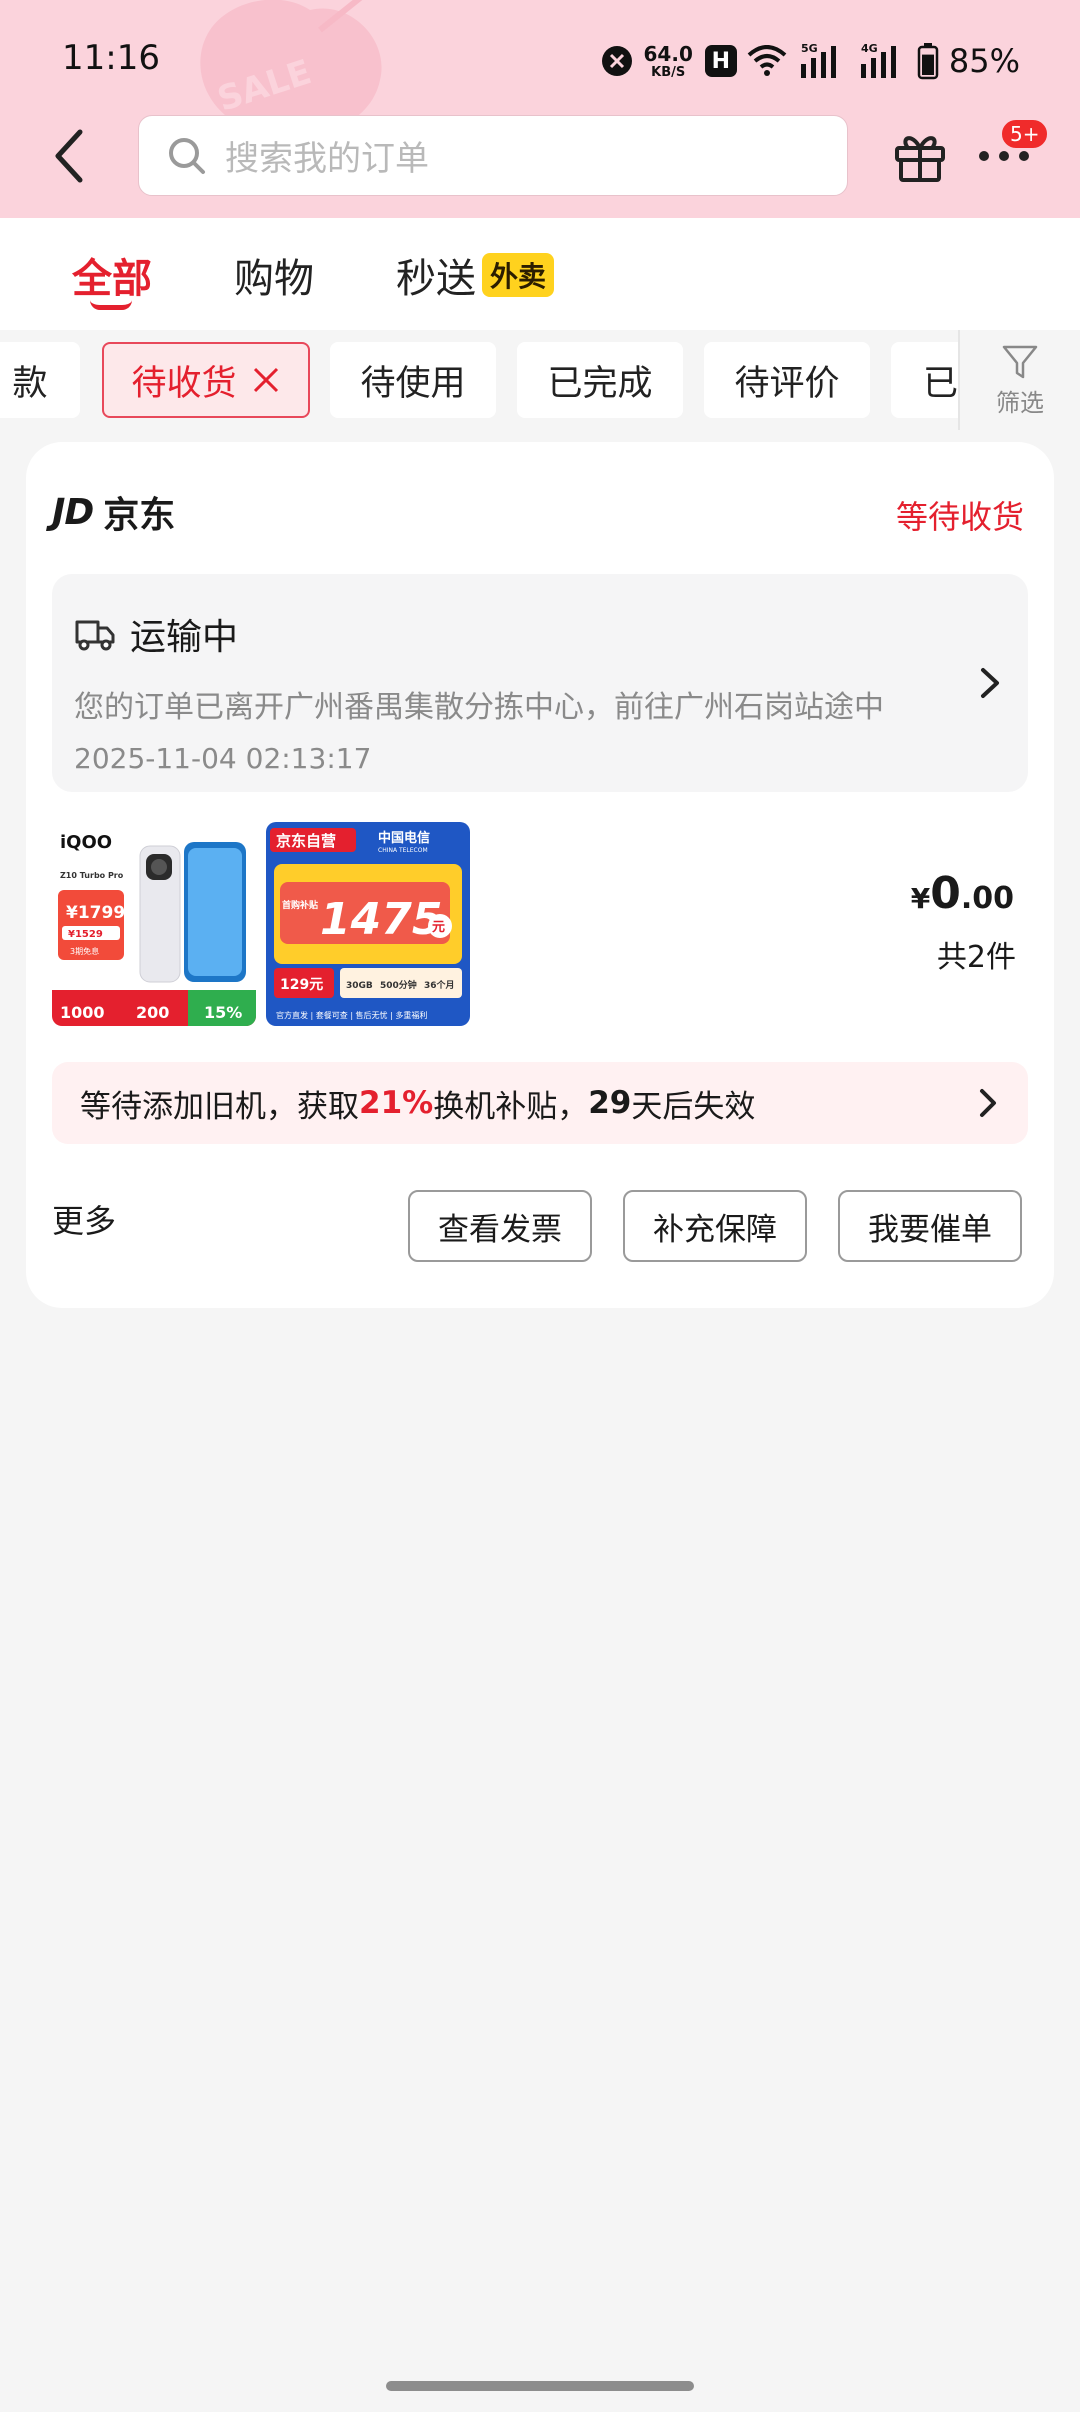 The height and width of the screenshot is (2412, 1080). I want to click on svg-text: 4G, so click(869, 48).